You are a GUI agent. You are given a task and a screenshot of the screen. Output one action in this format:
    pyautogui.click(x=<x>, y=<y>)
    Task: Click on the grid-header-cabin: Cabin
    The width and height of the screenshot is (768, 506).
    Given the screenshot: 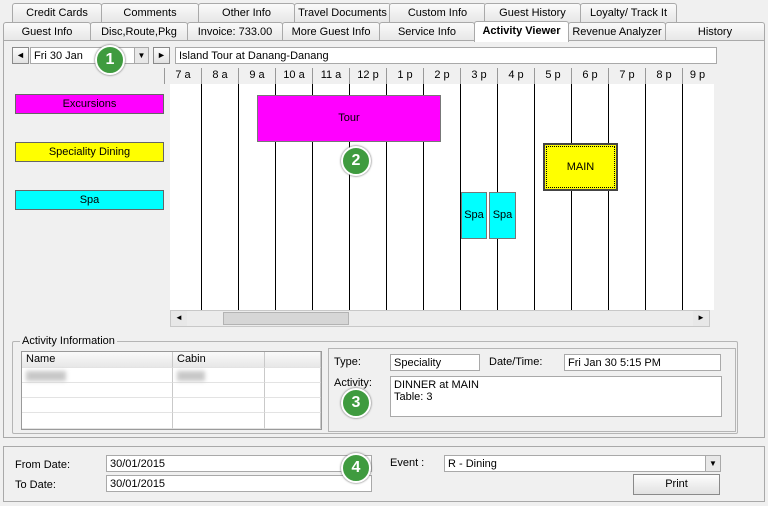 What is the action you would take?
    pyautogui.click(x=219, y=360)
    